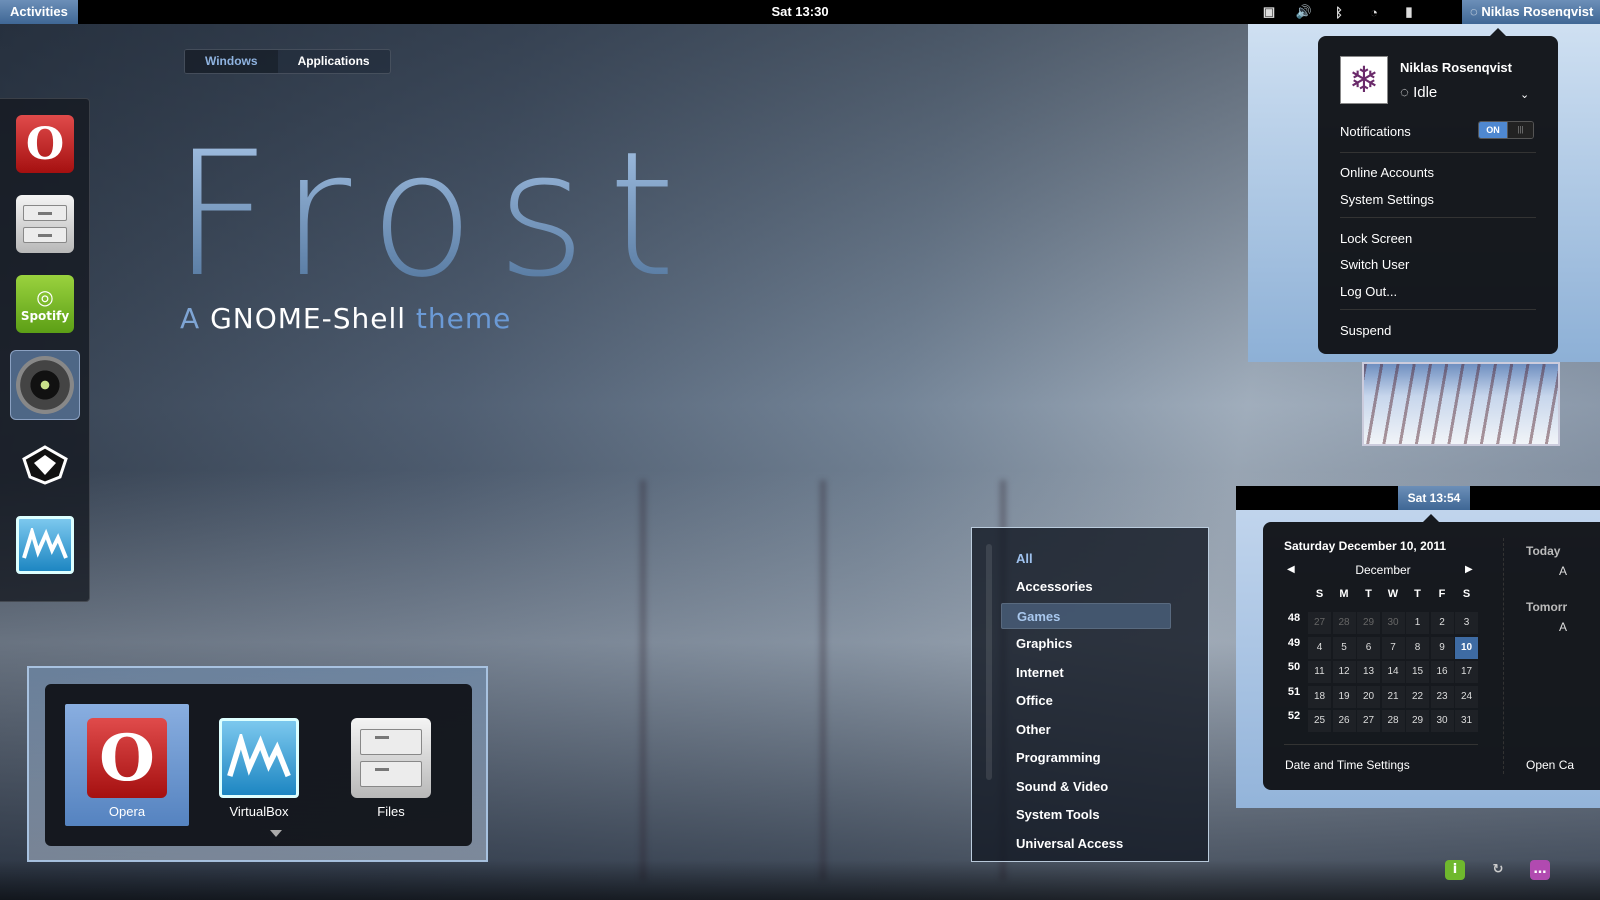  I want to click on calendar-day: 20, so click(1368, 696).